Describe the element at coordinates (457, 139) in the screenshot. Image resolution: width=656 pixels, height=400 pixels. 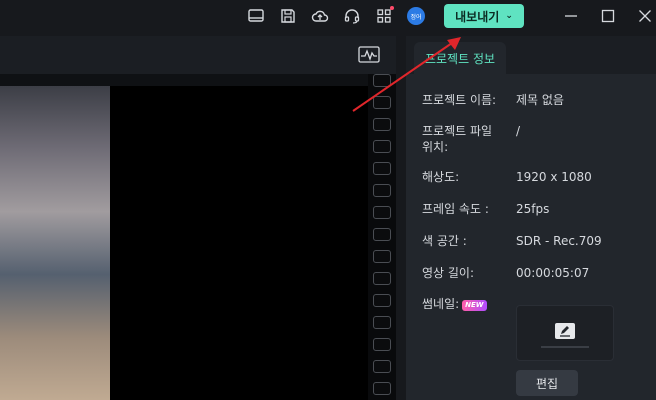
I see `project-location-label: 프로젝트 파일 위치:` at that location.